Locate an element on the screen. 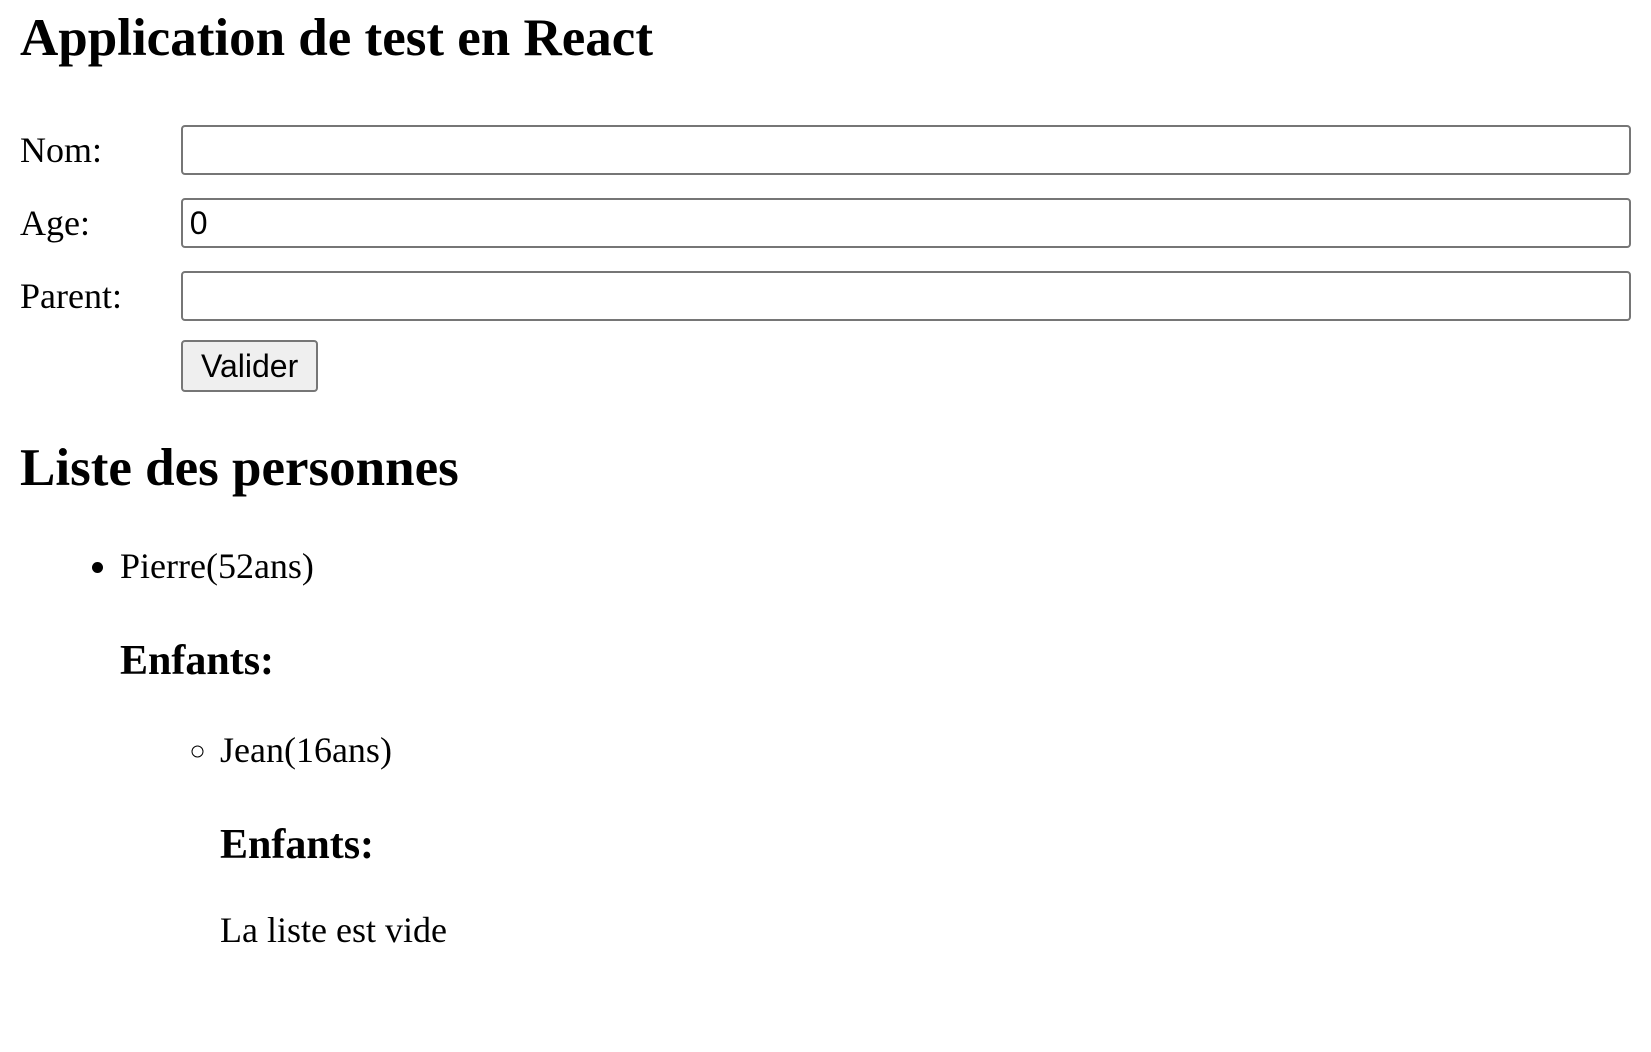 The width and height of the screenshot is (1651, 1052). page-title: Application de test en React is located at coordinates (336, 38).